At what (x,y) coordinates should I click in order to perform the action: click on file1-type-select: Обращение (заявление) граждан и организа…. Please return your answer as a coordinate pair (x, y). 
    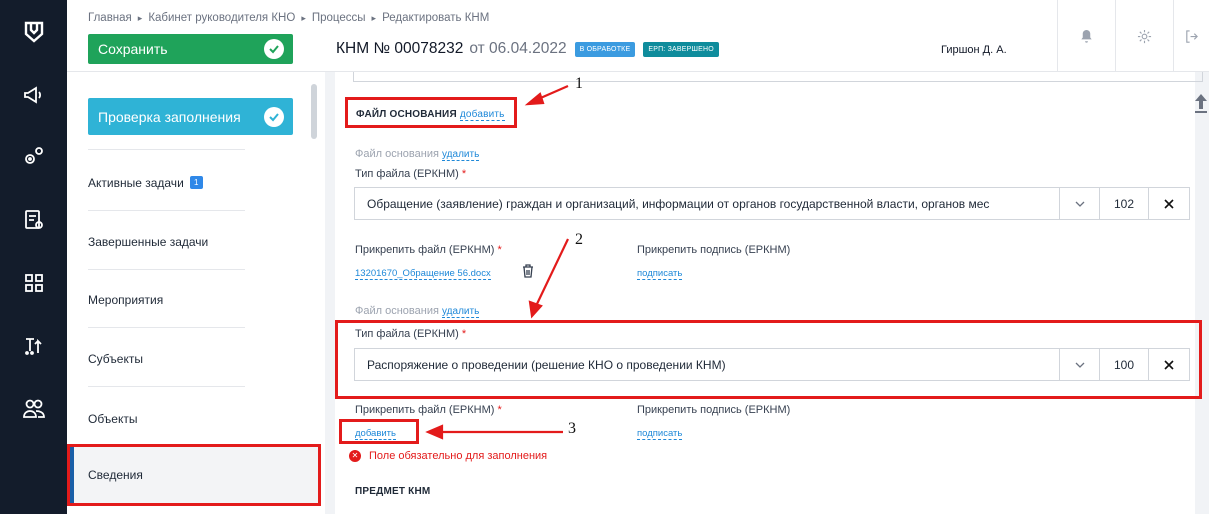
    Looking at the image, I should click on (707, 203).